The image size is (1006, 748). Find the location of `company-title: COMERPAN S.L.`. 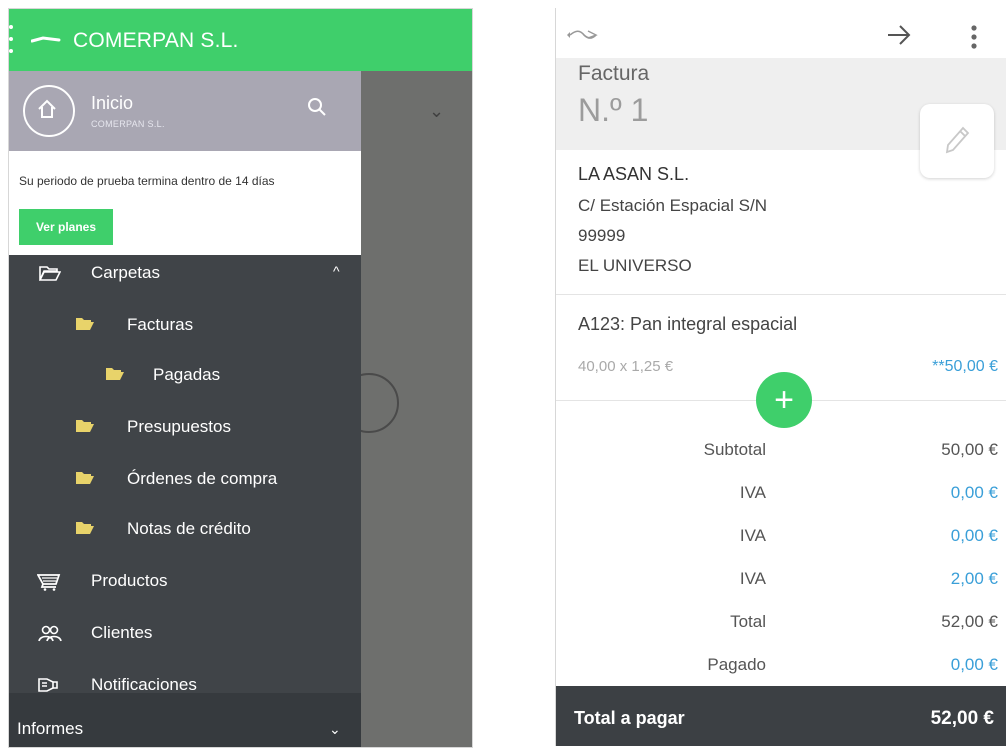

company-title: COMERPAN S.L. is located at coordinates (156, 40).